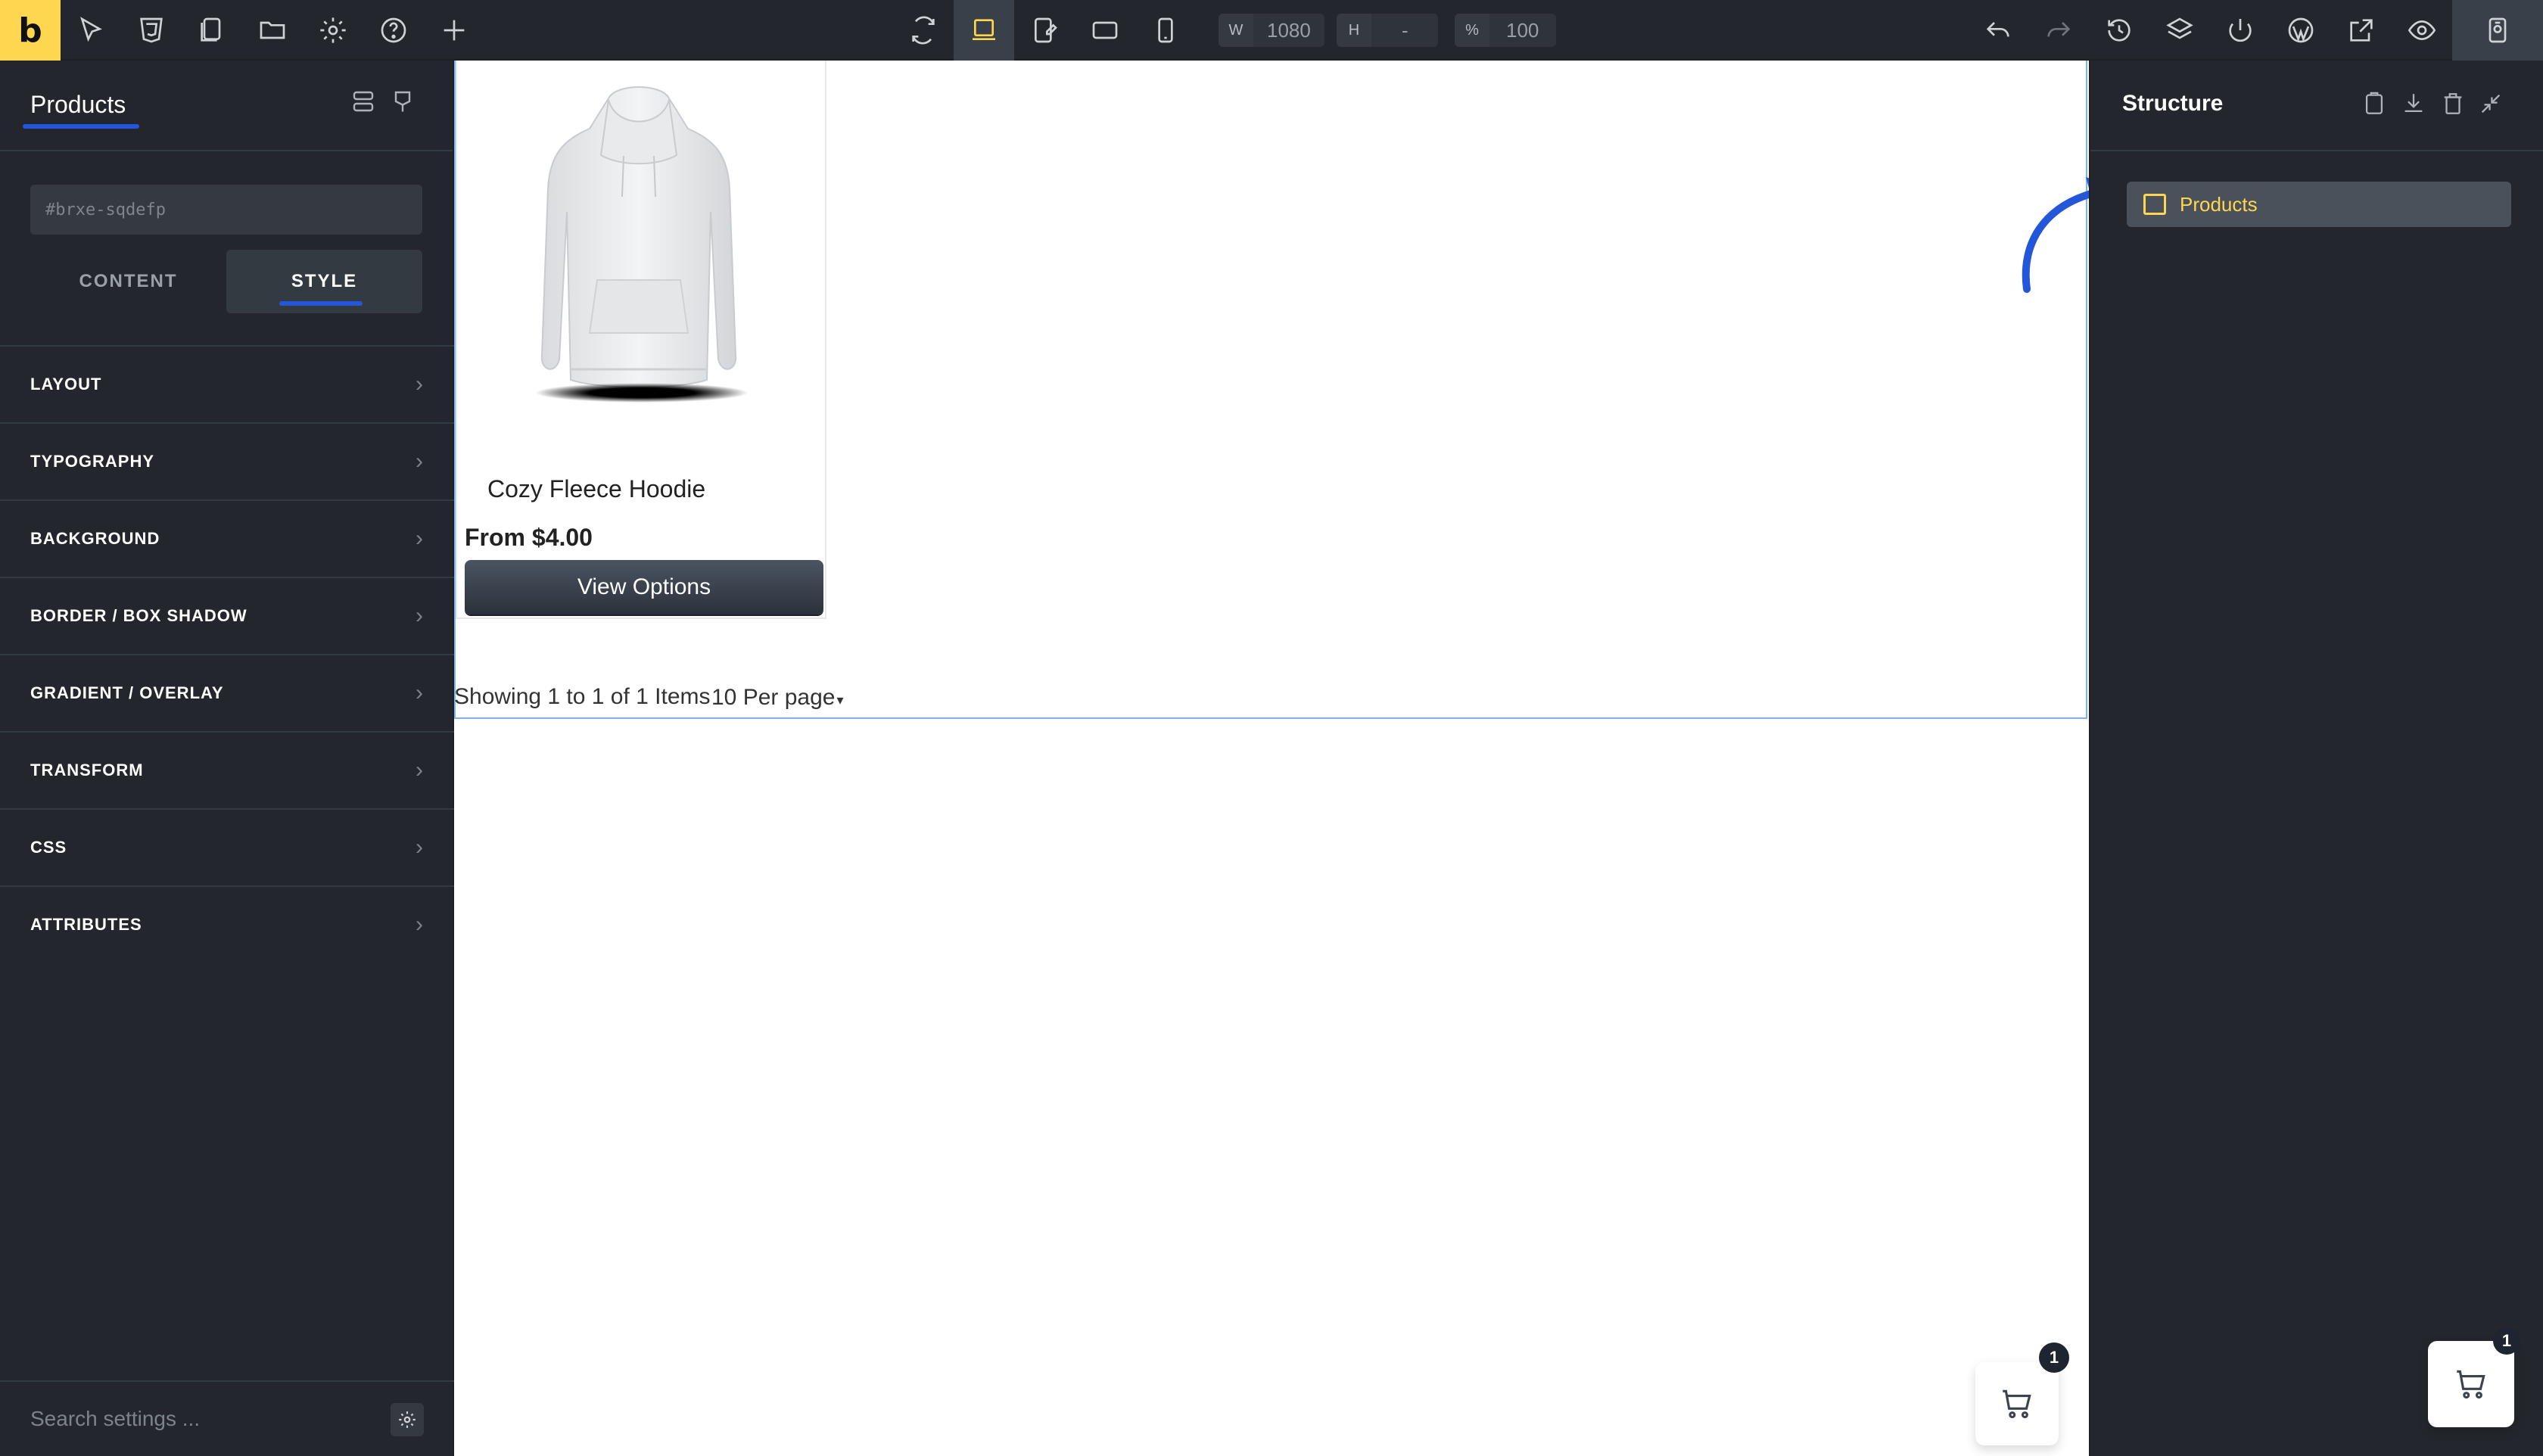 This screenshot has width=2543, height=1456. Describe the element at coordinates (1387, 31) in the screenshot. I see `height-field: H -` at that location.